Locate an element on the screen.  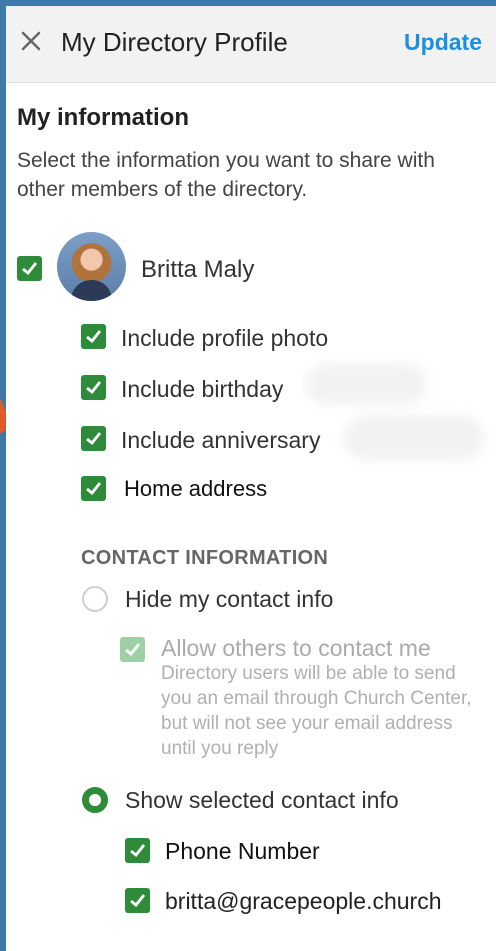
allow-contact-label: Allow others to contact me is located at coordinates (296, 648).